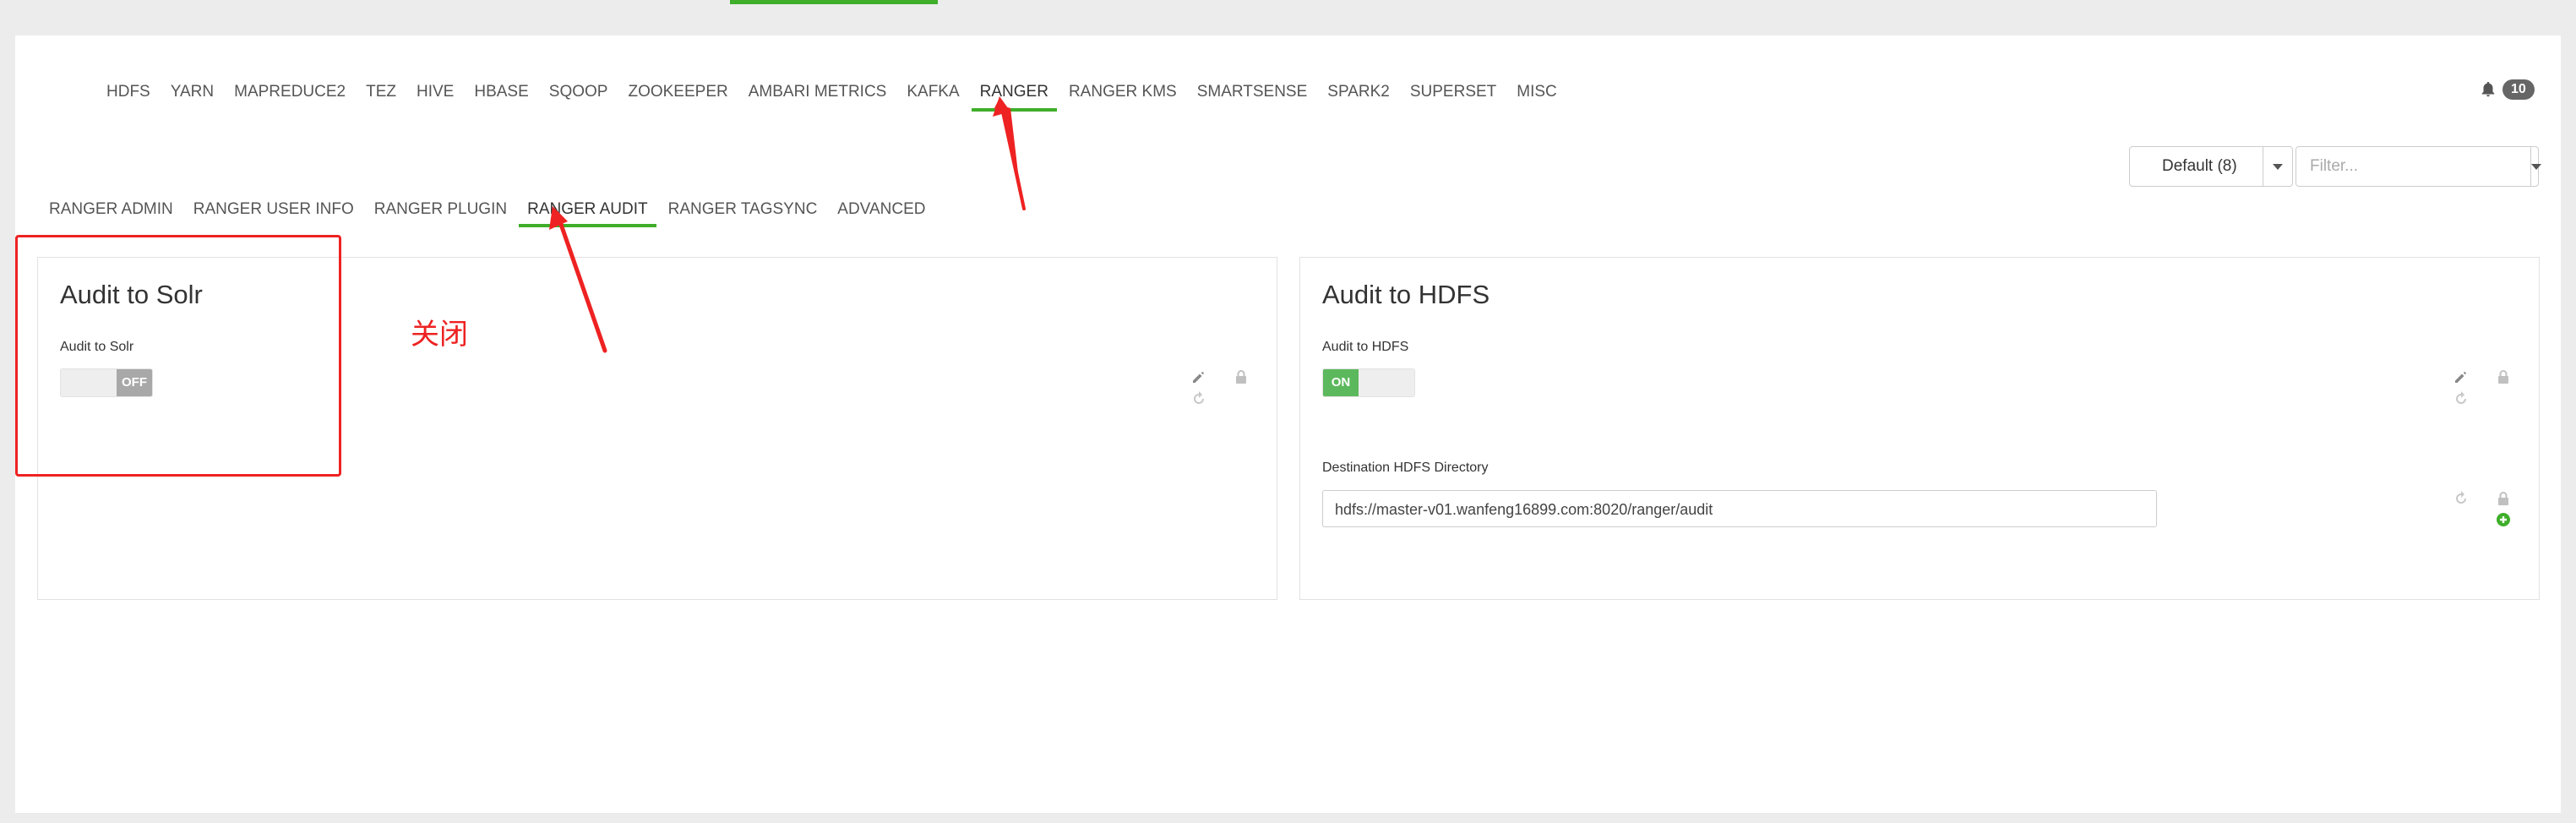 This screenshot has width=2576, height=823. I want to click on sub-tab-advanced: ADVANCED, so click(881, 210).